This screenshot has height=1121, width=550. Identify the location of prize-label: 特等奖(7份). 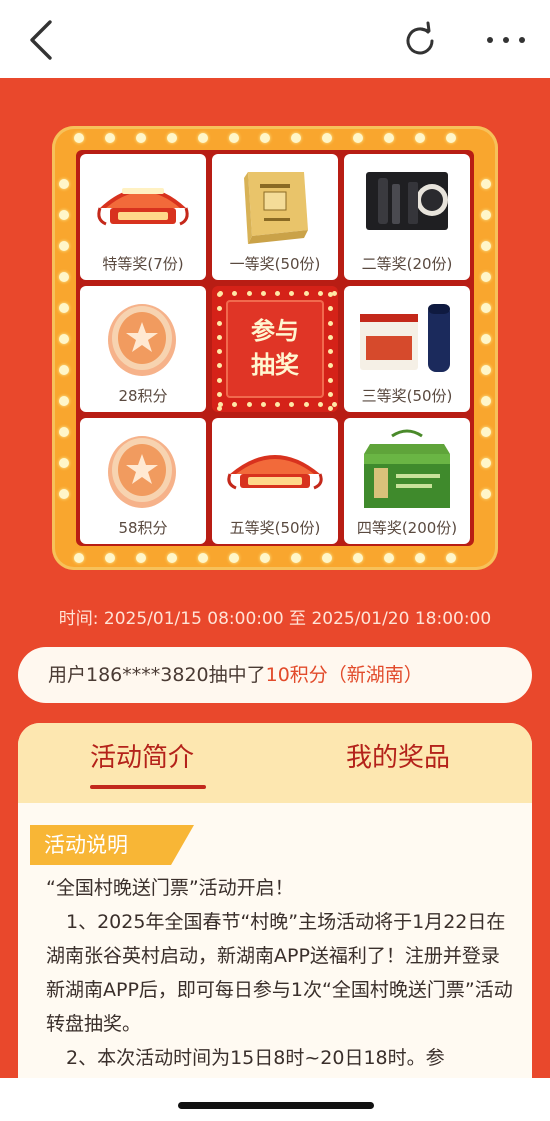
(143, 264).